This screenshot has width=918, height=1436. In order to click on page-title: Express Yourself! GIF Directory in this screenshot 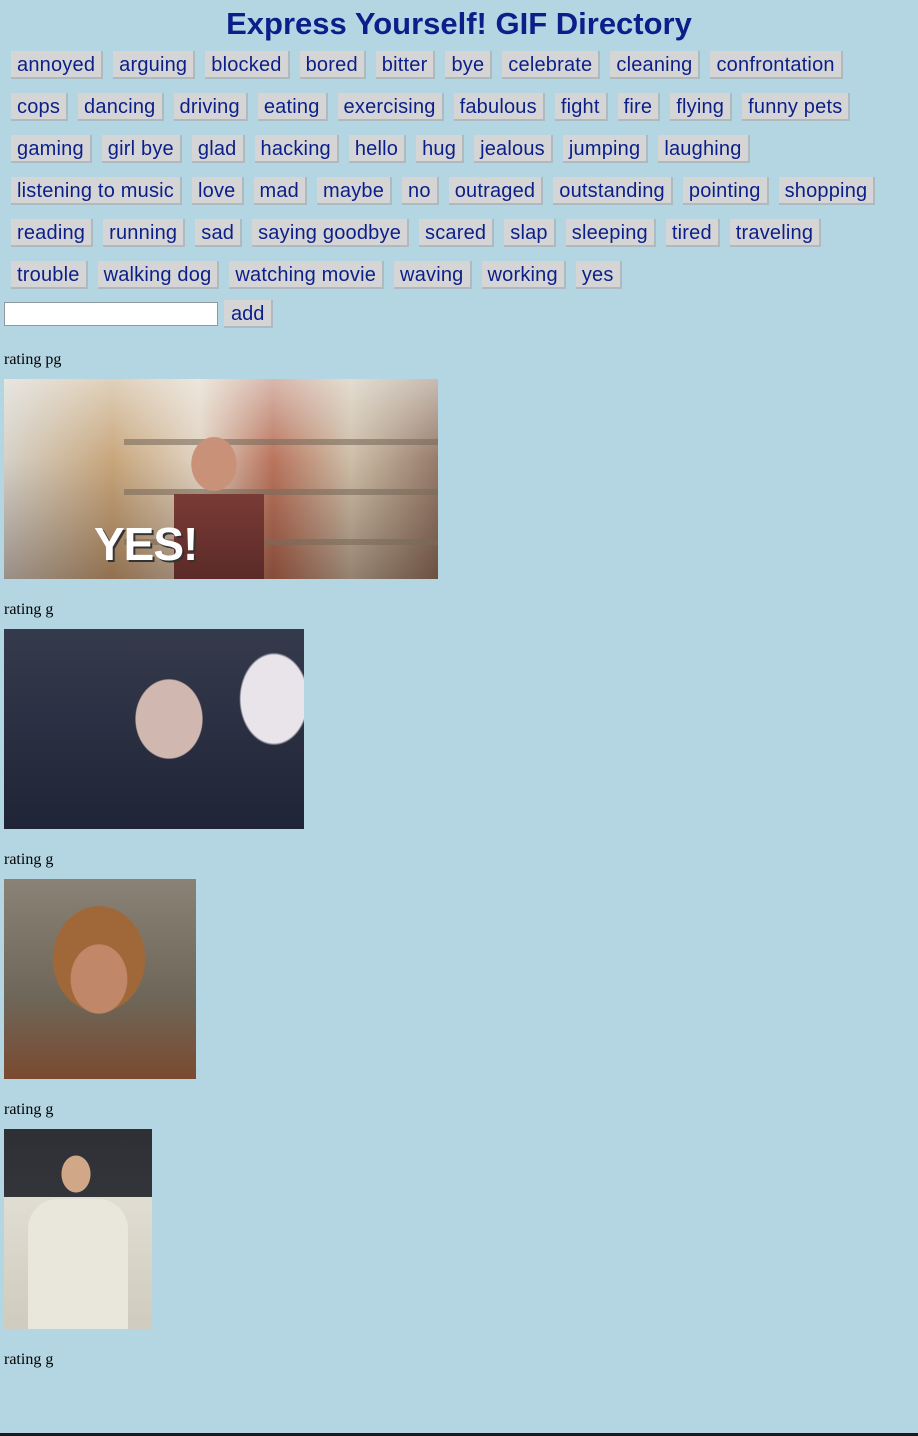, I will do `click(459, 23)`.